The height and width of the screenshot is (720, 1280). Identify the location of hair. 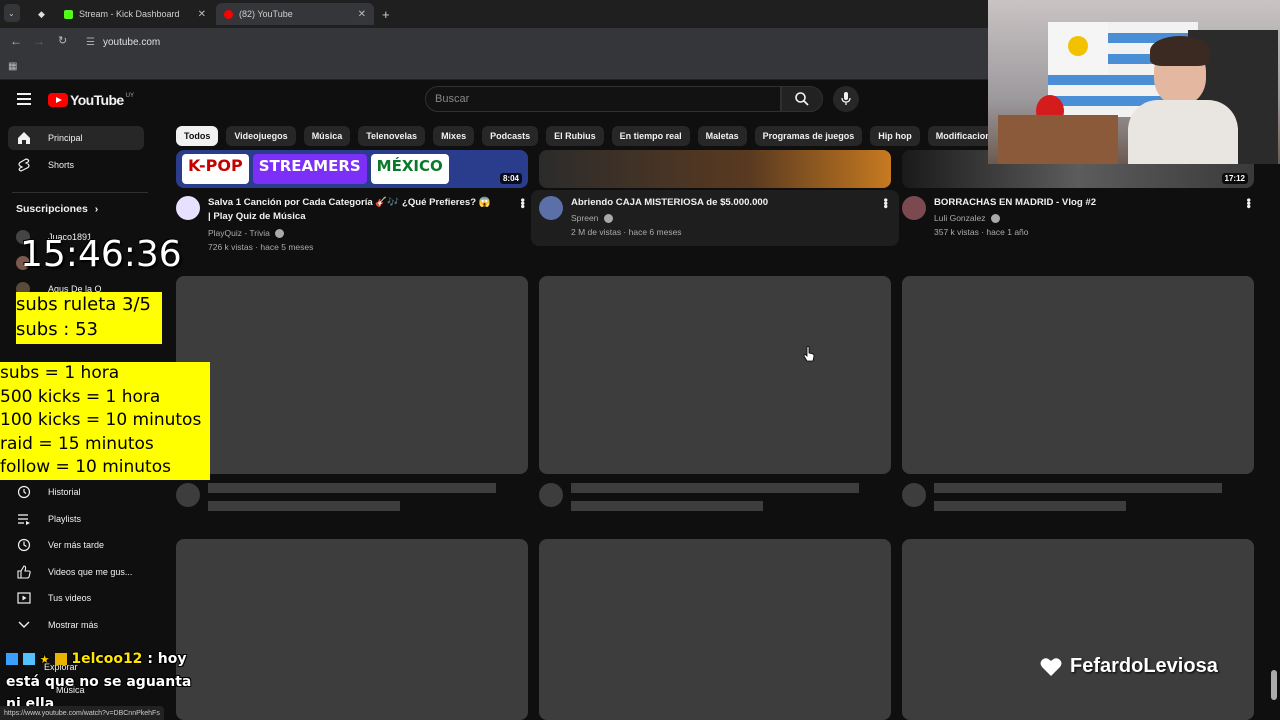
(1180, 51).